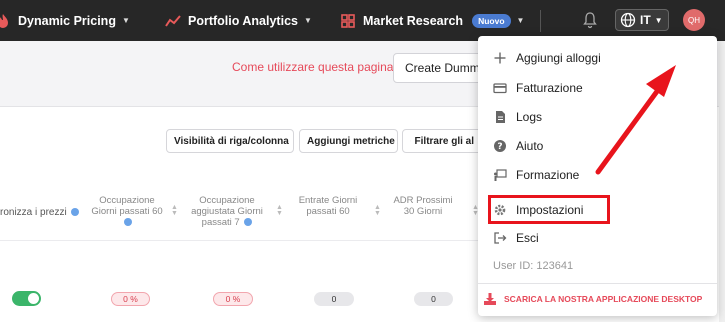  I want to click on plus-icon, so click(500, 58).